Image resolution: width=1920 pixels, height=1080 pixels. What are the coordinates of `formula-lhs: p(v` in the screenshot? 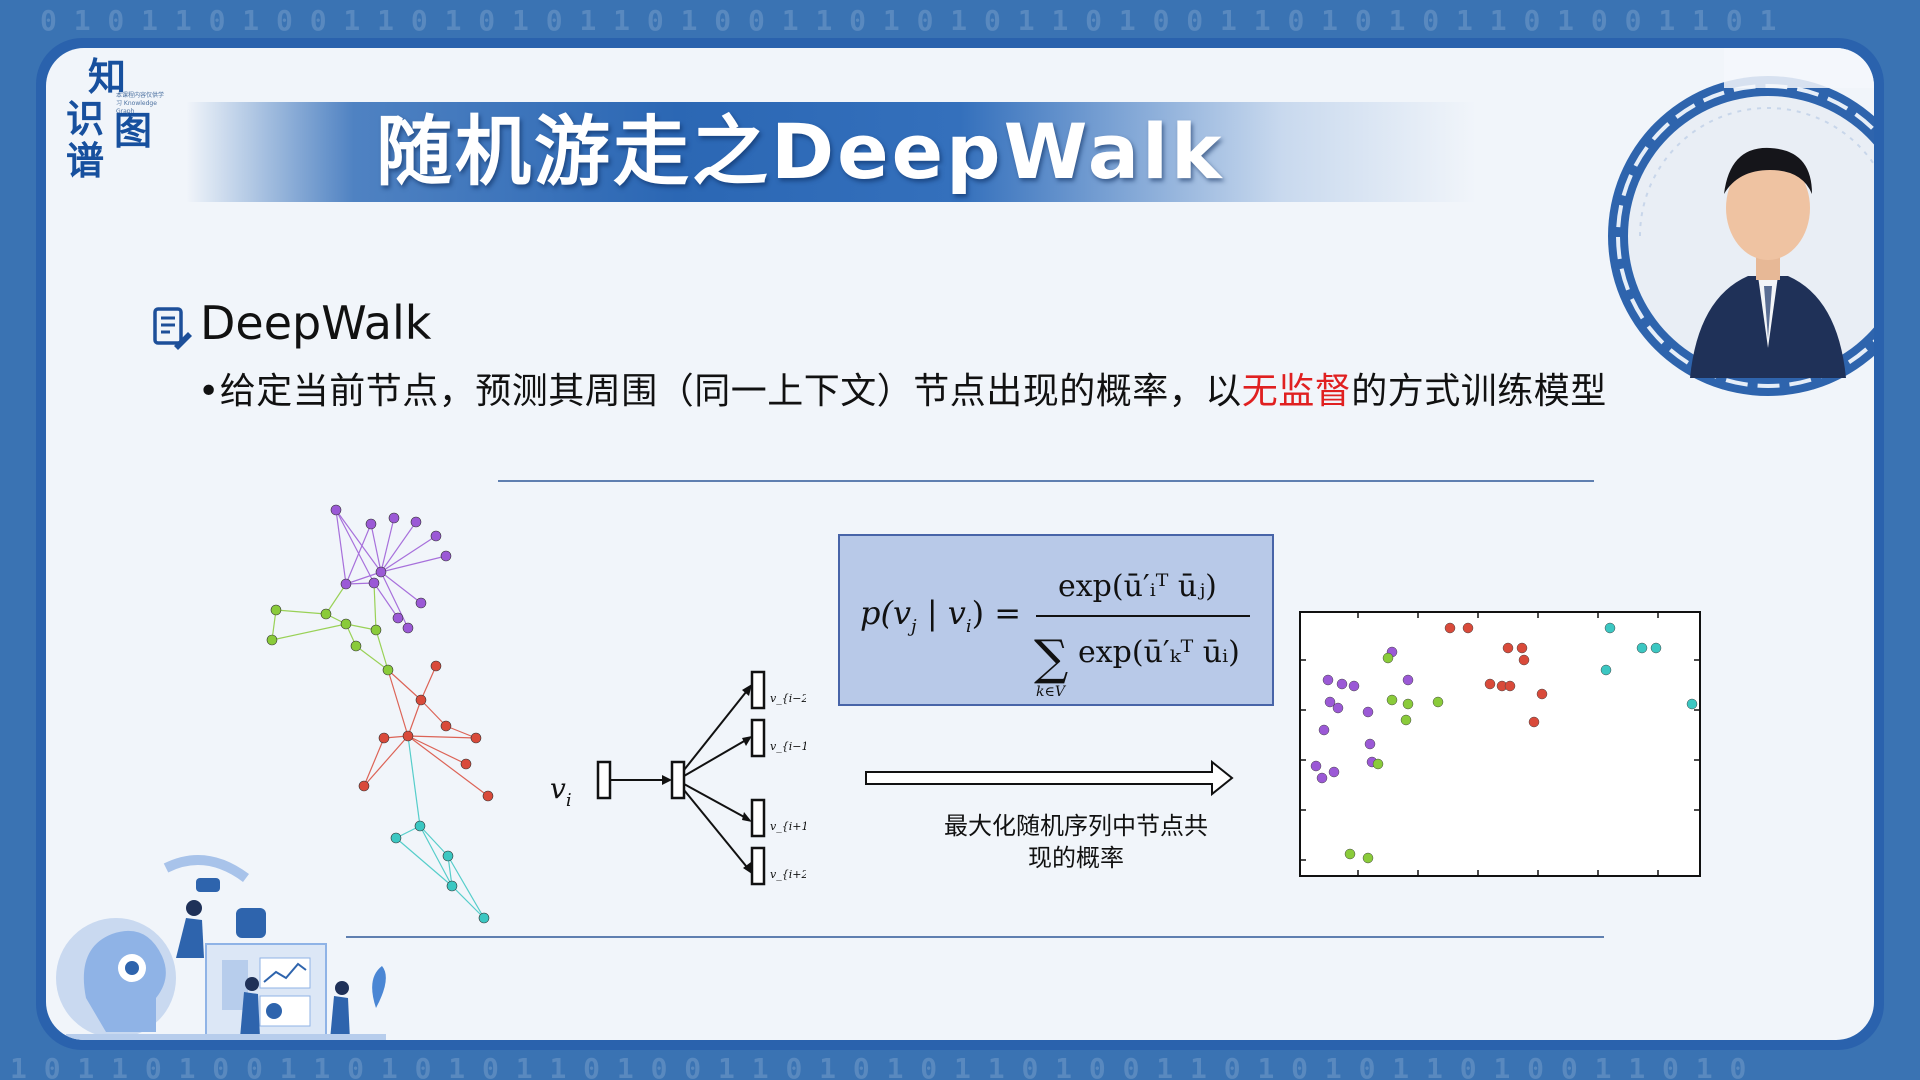 It's located at (885, 613).